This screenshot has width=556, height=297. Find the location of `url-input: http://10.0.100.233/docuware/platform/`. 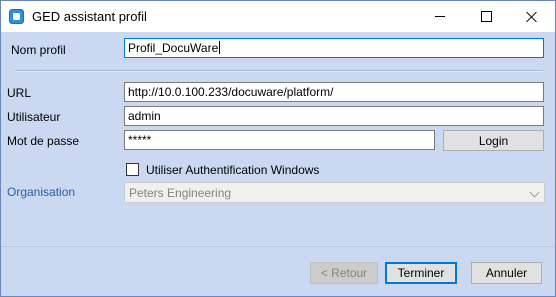

url-input: http://10.0.100.233/docuware/platform/ is located at coordinates (334, 92).